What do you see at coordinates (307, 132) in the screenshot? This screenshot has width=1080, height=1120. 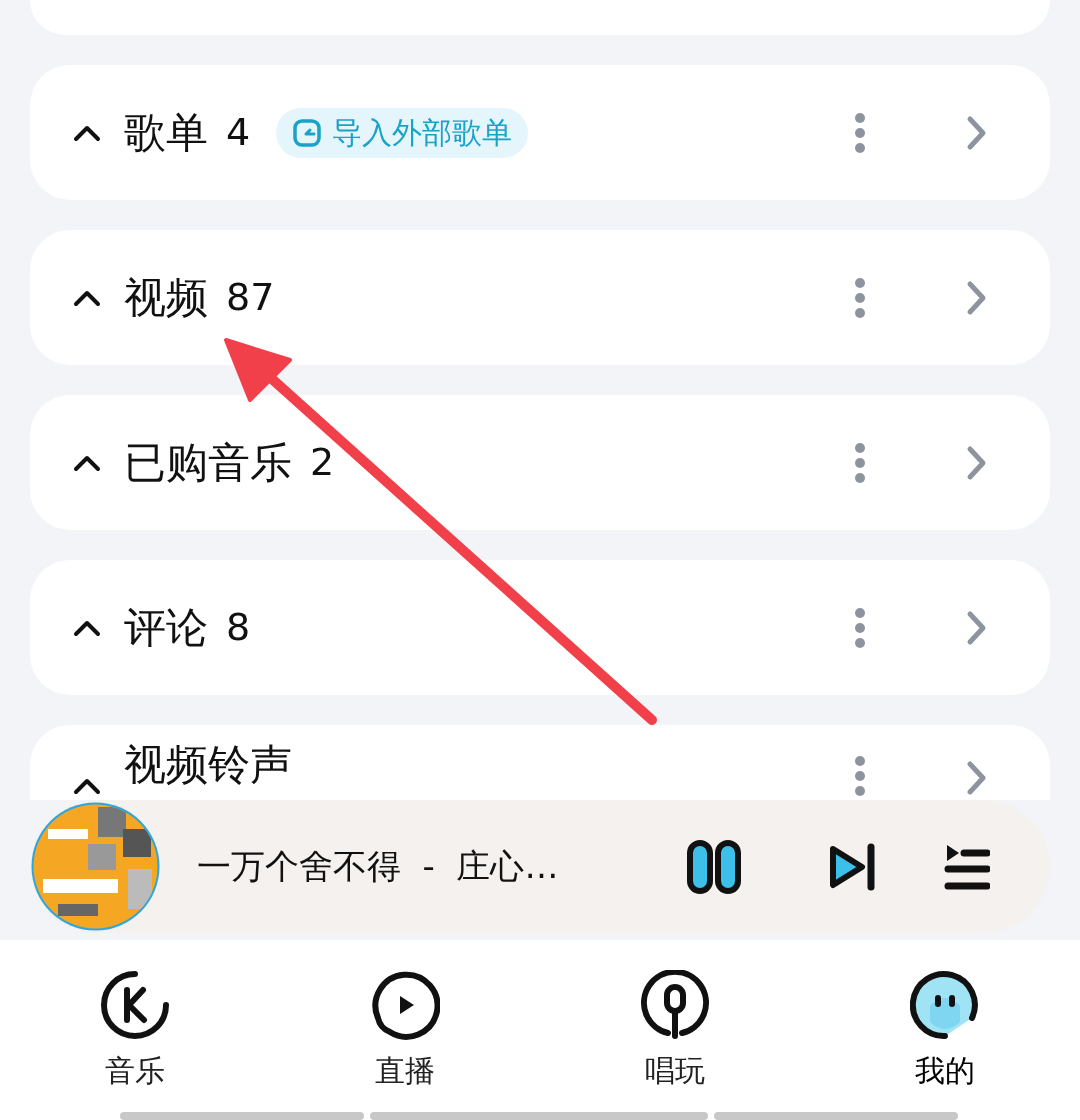 I see `import-icon` at bounding box center [307, 132].